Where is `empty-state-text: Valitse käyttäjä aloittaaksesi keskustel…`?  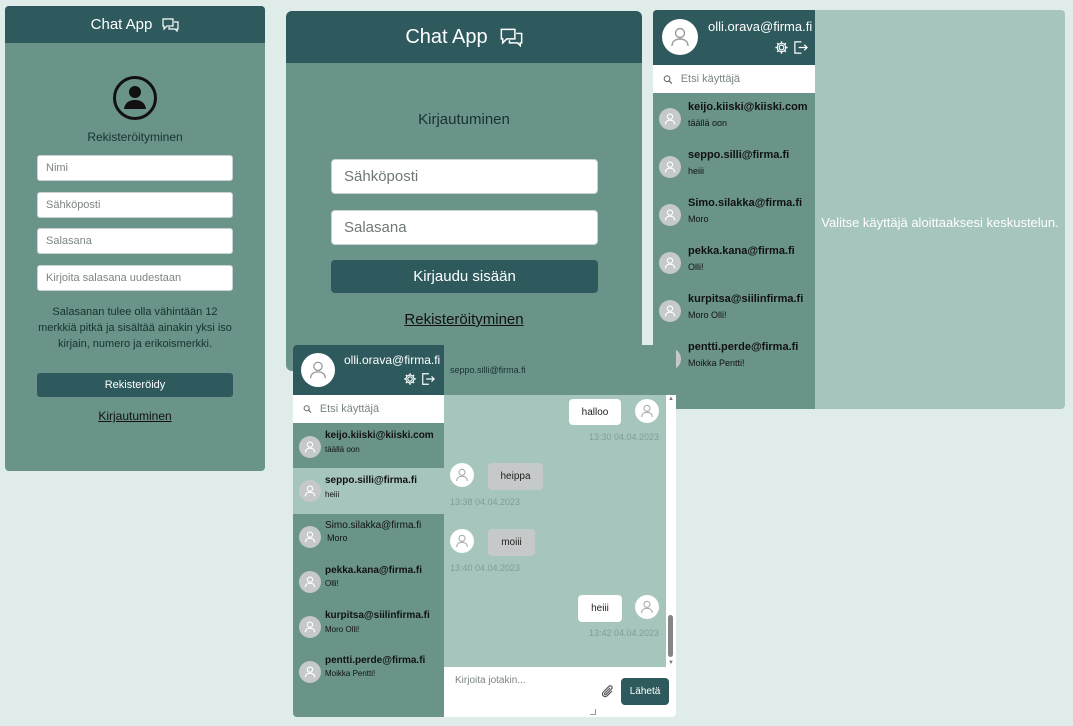
empty-state-text: Valitse käyttäjä aloittaaksesi keskustel… is located at coordinates (940, 222).